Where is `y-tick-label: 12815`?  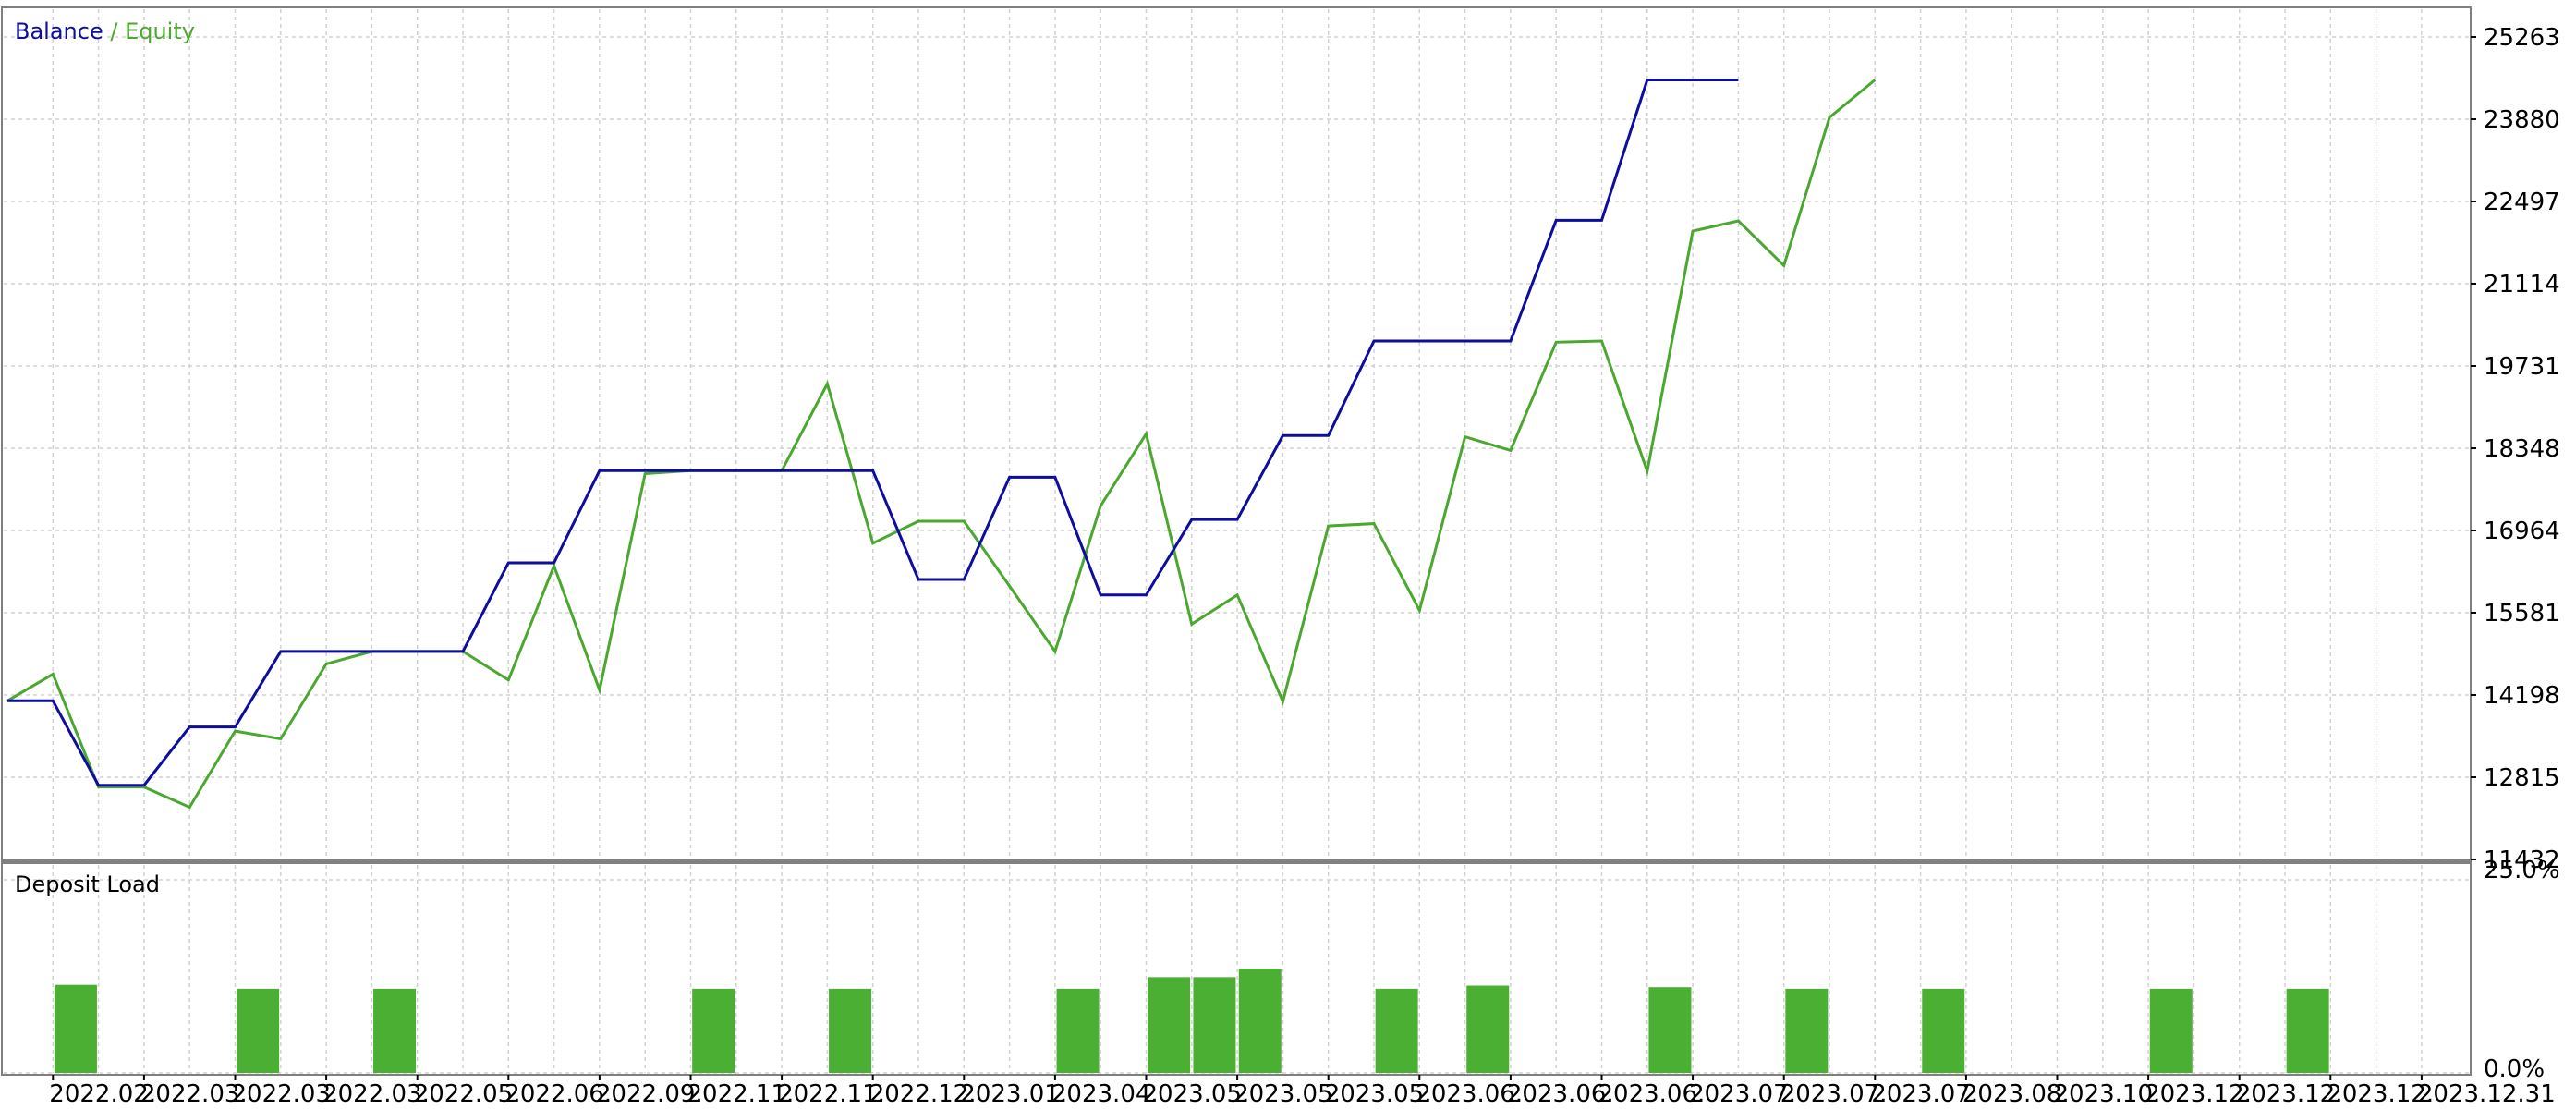
y-tick-label: 12815 is located at coordinates (2522, 778).